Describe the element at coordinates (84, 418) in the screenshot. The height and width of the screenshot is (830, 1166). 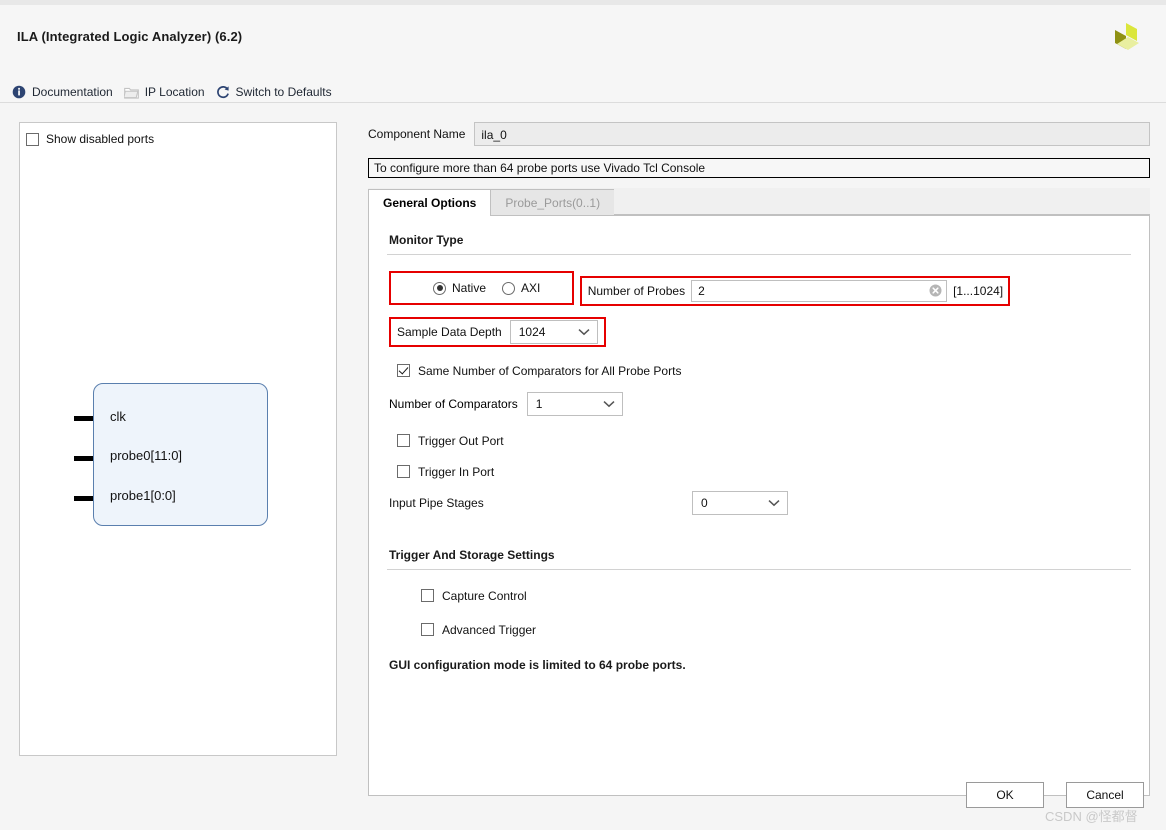
I see `port-stub-clk` at that location.